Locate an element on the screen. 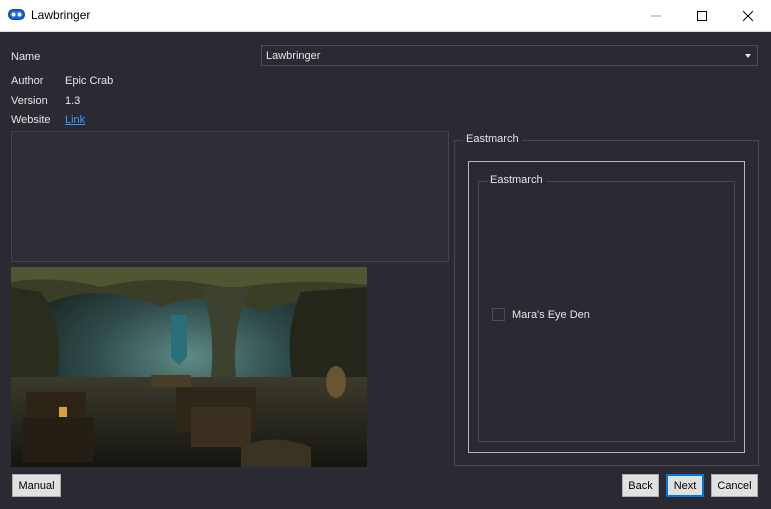 This screenshot has height=509, width=771. eastmarch-subgroup-title: Eastmarch is located at coordinates (516, 180).